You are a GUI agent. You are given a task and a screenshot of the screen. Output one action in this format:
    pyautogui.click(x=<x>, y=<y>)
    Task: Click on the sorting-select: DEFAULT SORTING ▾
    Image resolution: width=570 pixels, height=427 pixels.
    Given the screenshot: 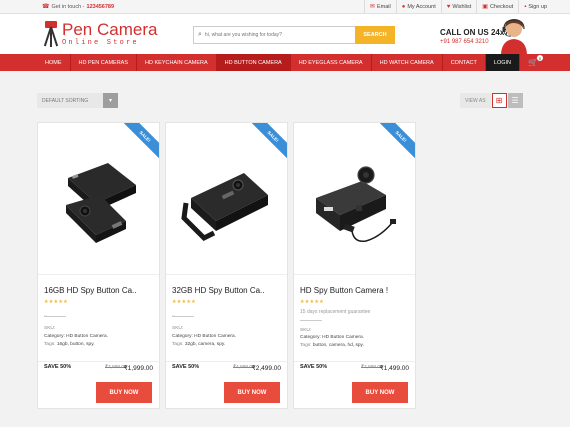 What is the action you would take?
    pyautogui.click(x=77, y=100)
    